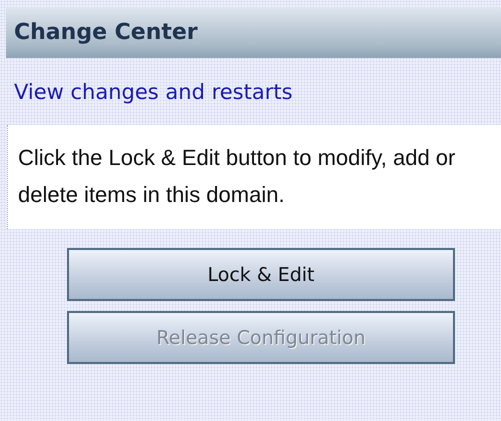 The image size is (501, 421). I want to click on panel-title: Change Center, so click(106, 32).